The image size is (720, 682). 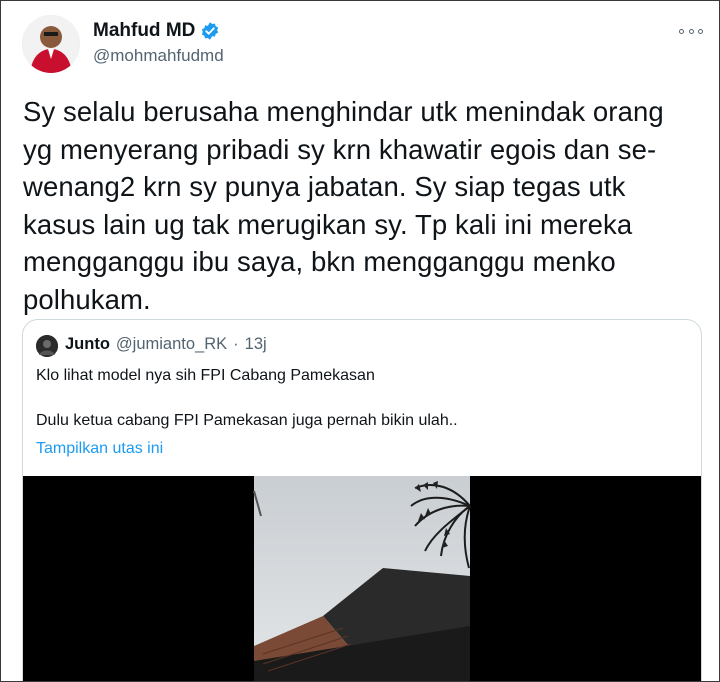 I want to click on author-name-row: Mahfud MD, so click(x=156, y=31).